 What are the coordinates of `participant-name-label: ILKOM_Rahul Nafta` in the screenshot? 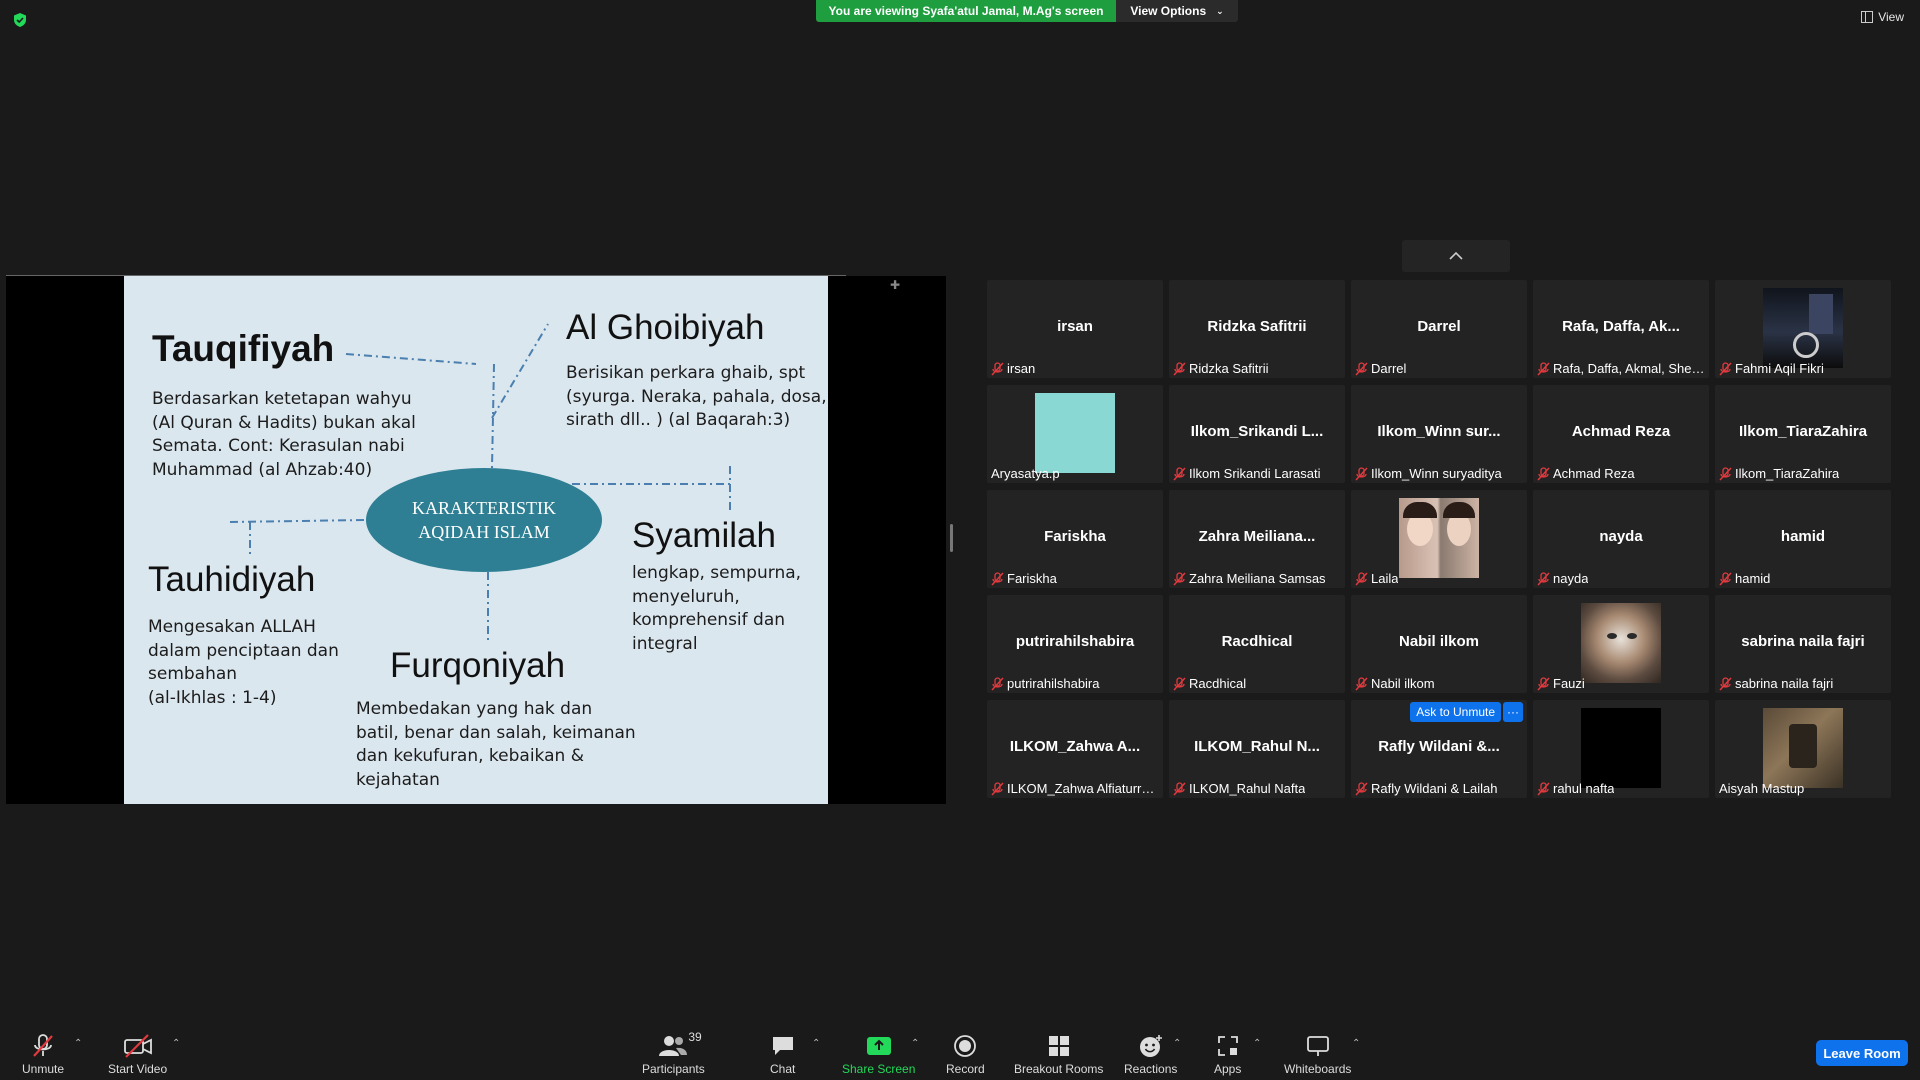 It's located at (1257, 788).